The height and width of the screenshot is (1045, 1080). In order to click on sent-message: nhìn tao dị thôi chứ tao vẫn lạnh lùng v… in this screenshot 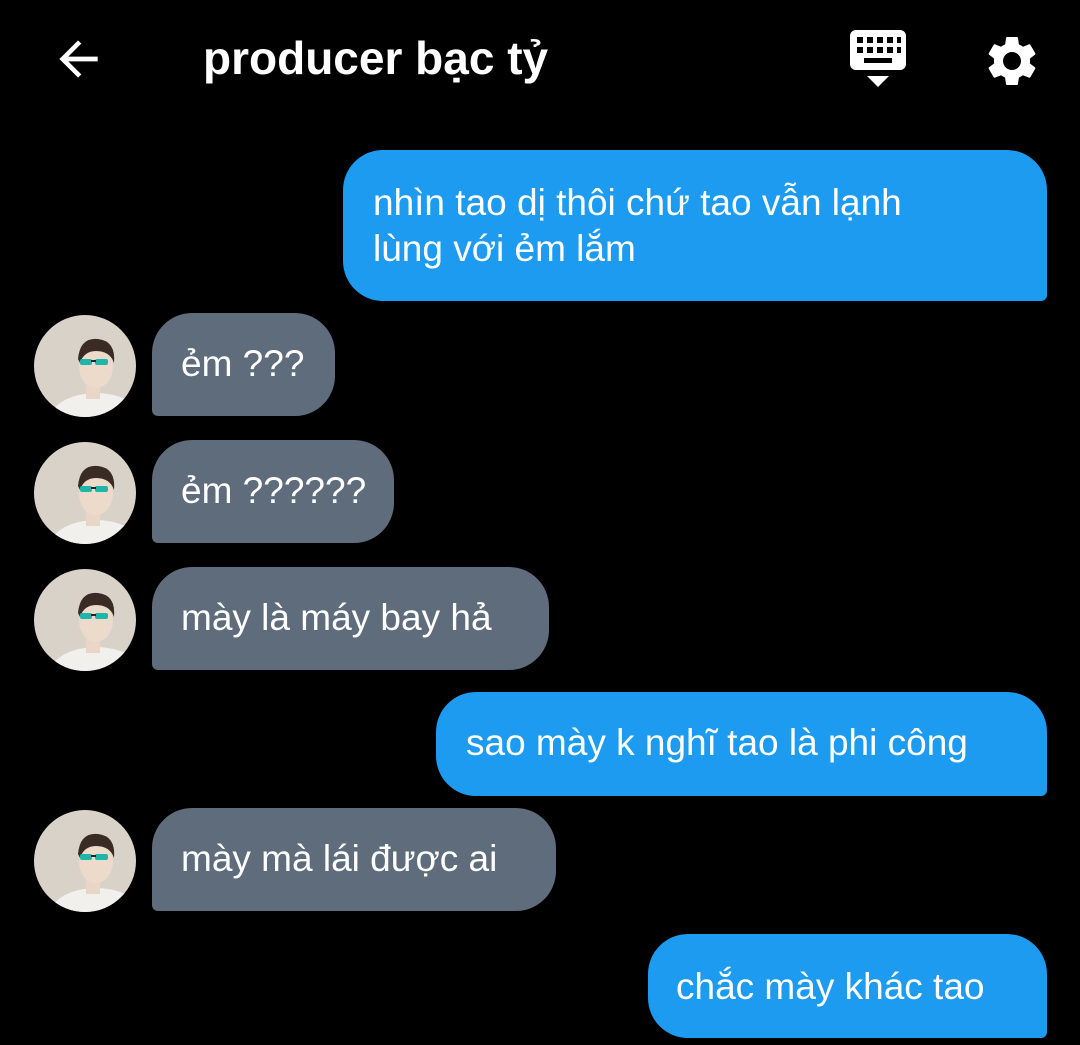, I will do `click(695, 225)`.